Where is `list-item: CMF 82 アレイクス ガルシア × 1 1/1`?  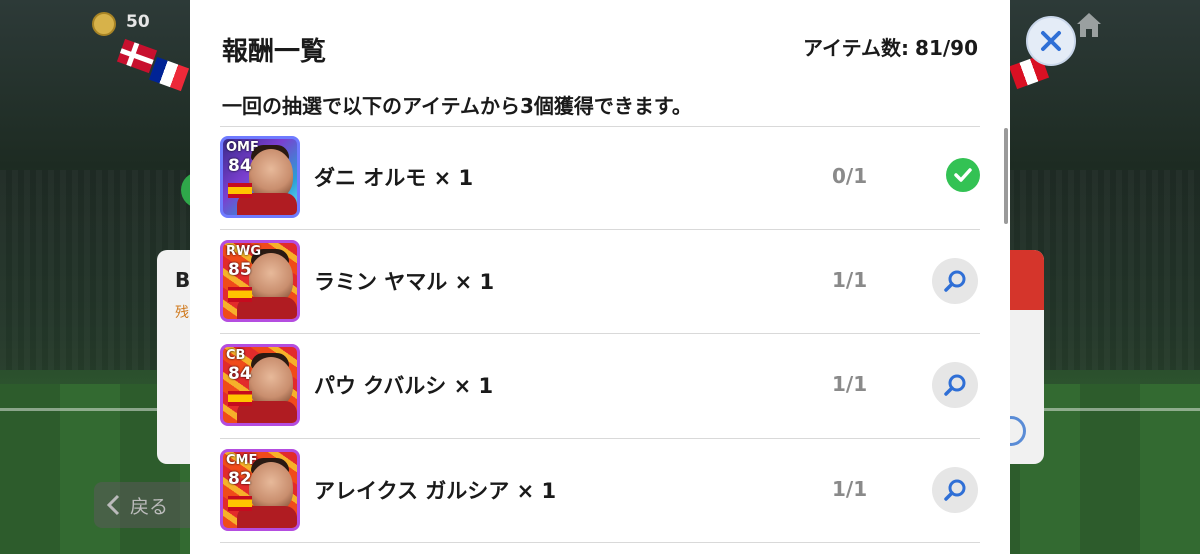 list-item: CMF 82 アレイクス ガルシア × 1 1/1 is located at coordinates (600, 491).